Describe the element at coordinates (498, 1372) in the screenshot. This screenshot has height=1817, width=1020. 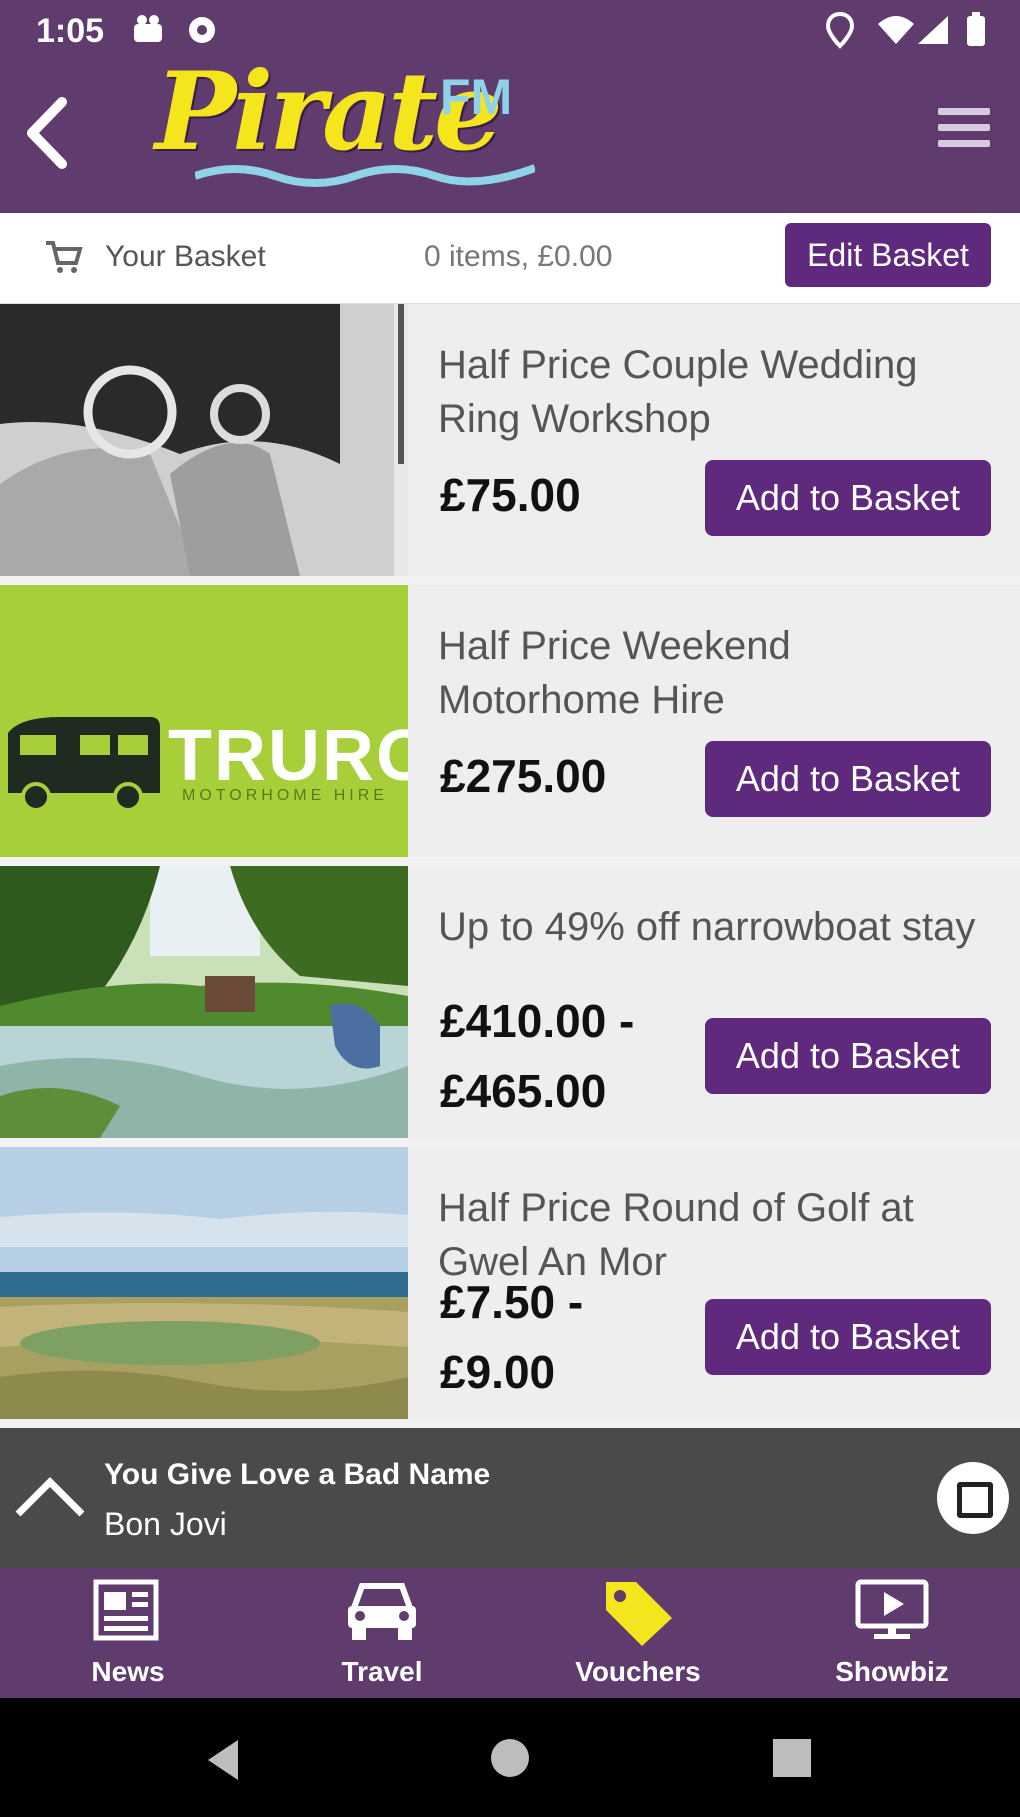
I see `voucher-price-to: £9.00` at that location.